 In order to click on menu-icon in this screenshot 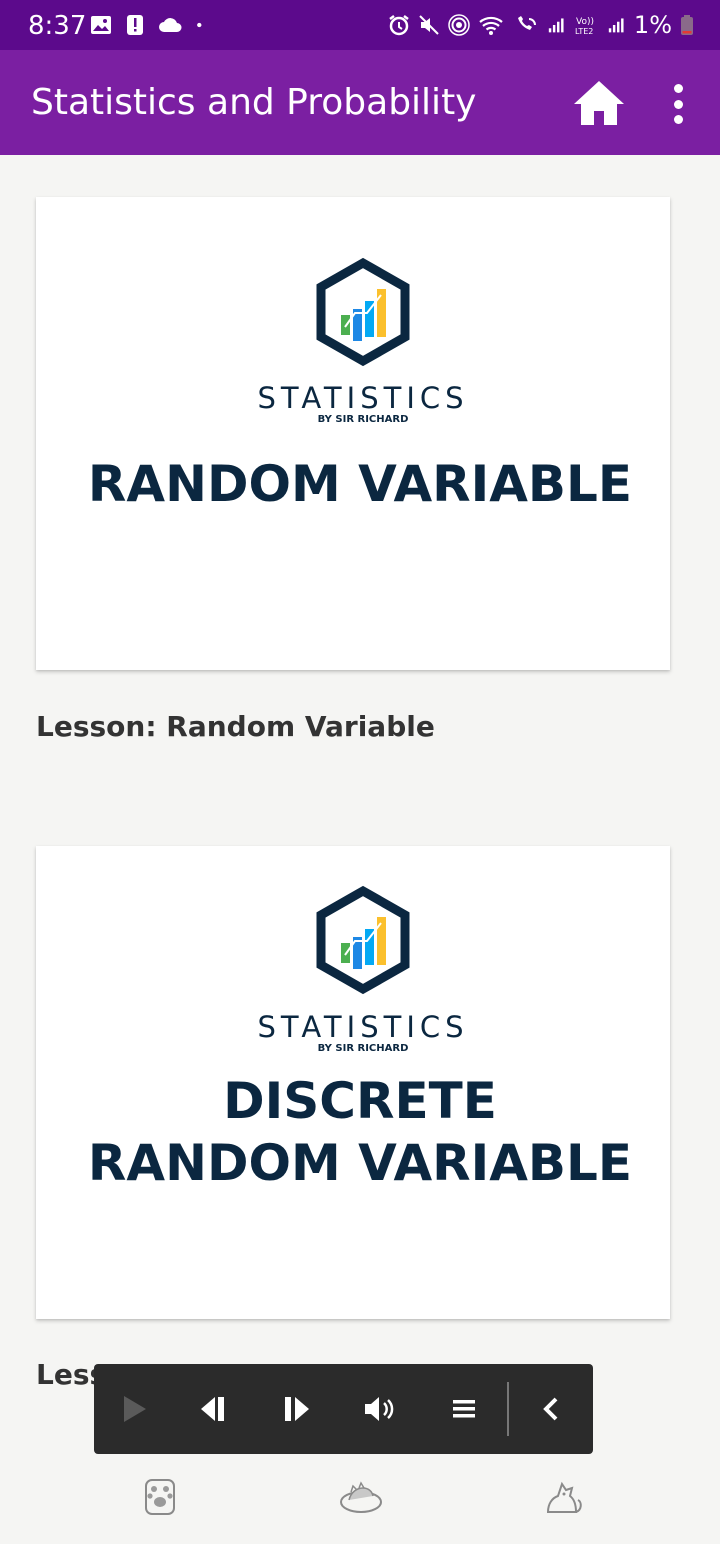, I will do `click(465, 1409)`.